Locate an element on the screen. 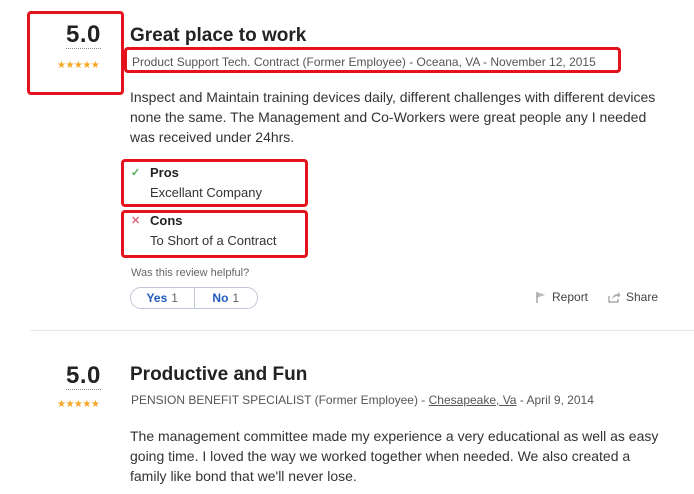 This screenshot has width=694, height=494. rating-value: 5.0 is located at coordinates (83, 376).